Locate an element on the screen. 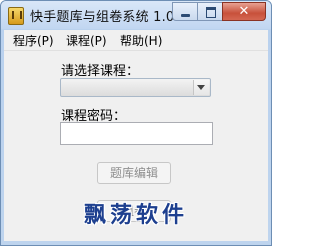 Image resolution: width=320 pixels, height=246 pixels. close-button: ✕ is located at coordinates (244, 11).